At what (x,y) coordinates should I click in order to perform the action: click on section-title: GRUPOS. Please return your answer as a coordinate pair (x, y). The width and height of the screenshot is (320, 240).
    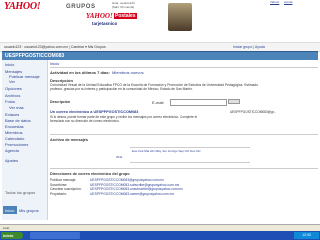
    Looking at the image, I should click on (81, 7).